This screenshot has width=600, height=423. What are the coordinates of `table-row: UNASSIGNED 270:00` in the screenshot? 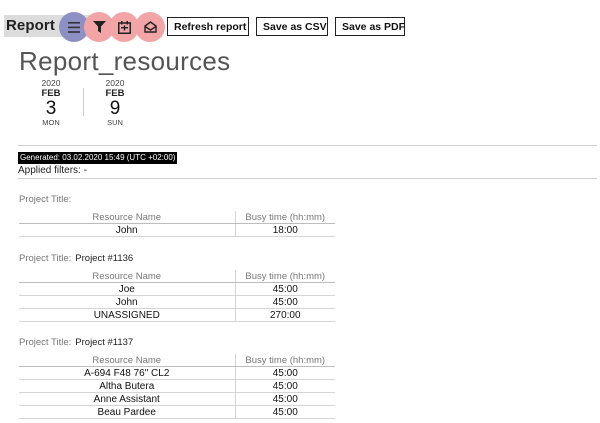 It's located at (177, 315).